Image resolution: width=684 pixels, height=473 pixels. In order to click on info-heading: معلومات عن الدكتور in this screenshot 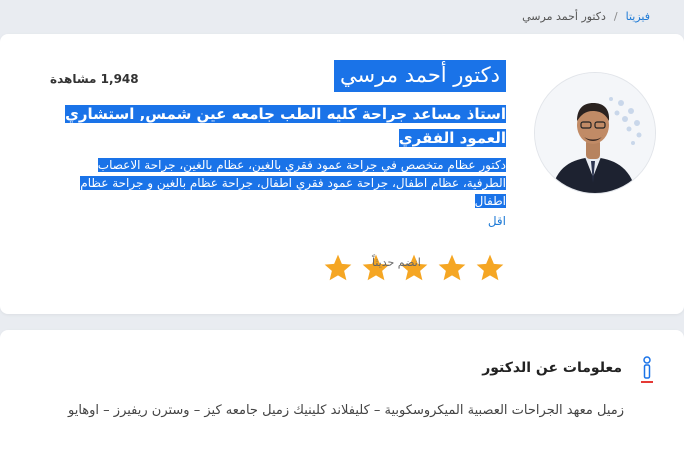, I will do `click(552, 368)`.